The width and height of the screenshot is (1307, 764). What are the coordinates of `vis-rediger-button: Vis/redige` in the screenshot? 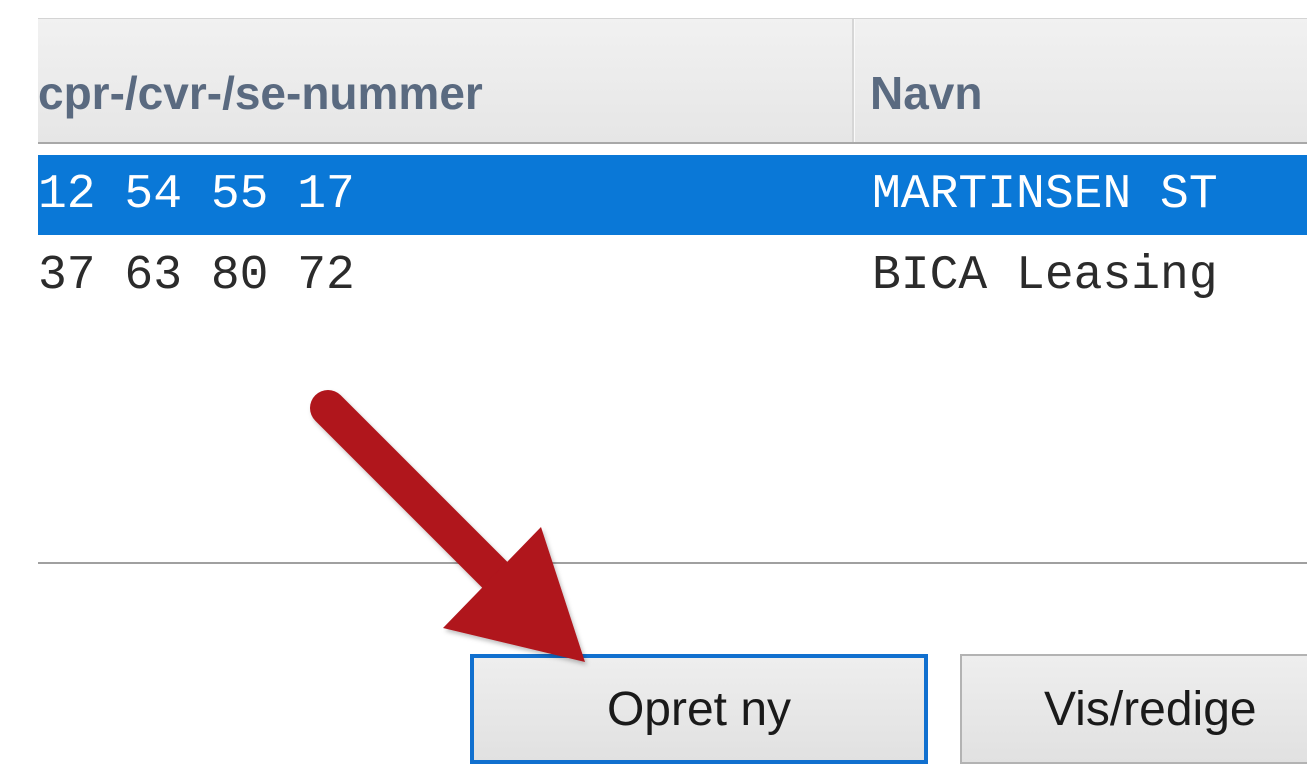 It's located at (1133, 709).